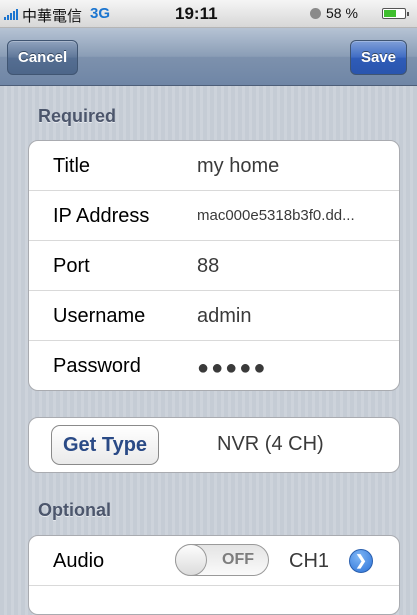 The height and width of the screenshot is (615, 417). What do you see at coordinates (214, 600) in the screenshot?
I see `next-optional-row` at bounding box center [214, 600].